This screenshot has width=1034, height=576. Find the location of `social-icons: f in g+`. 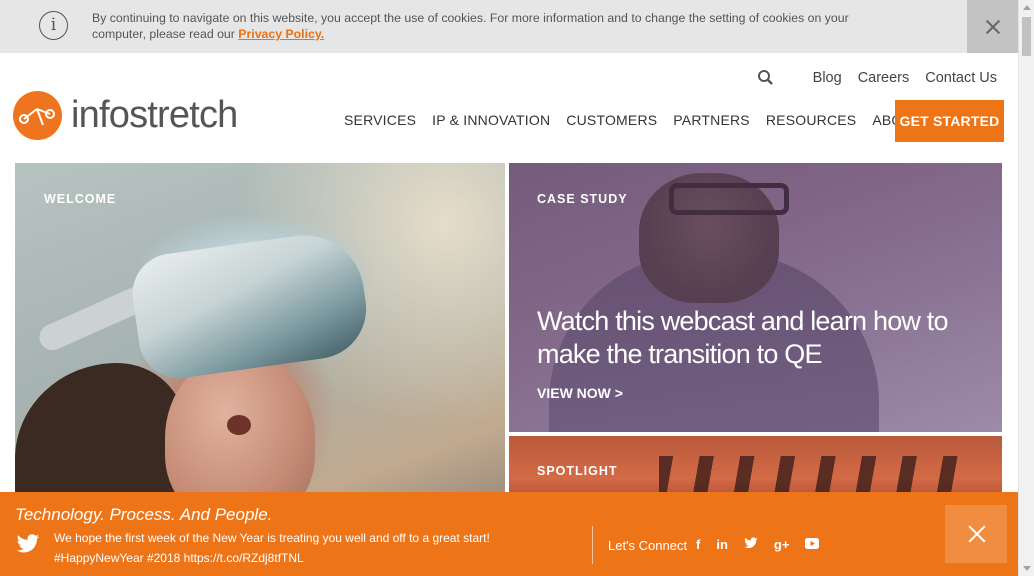

social-icons: f in g+ is located at coordinates (765, 545).